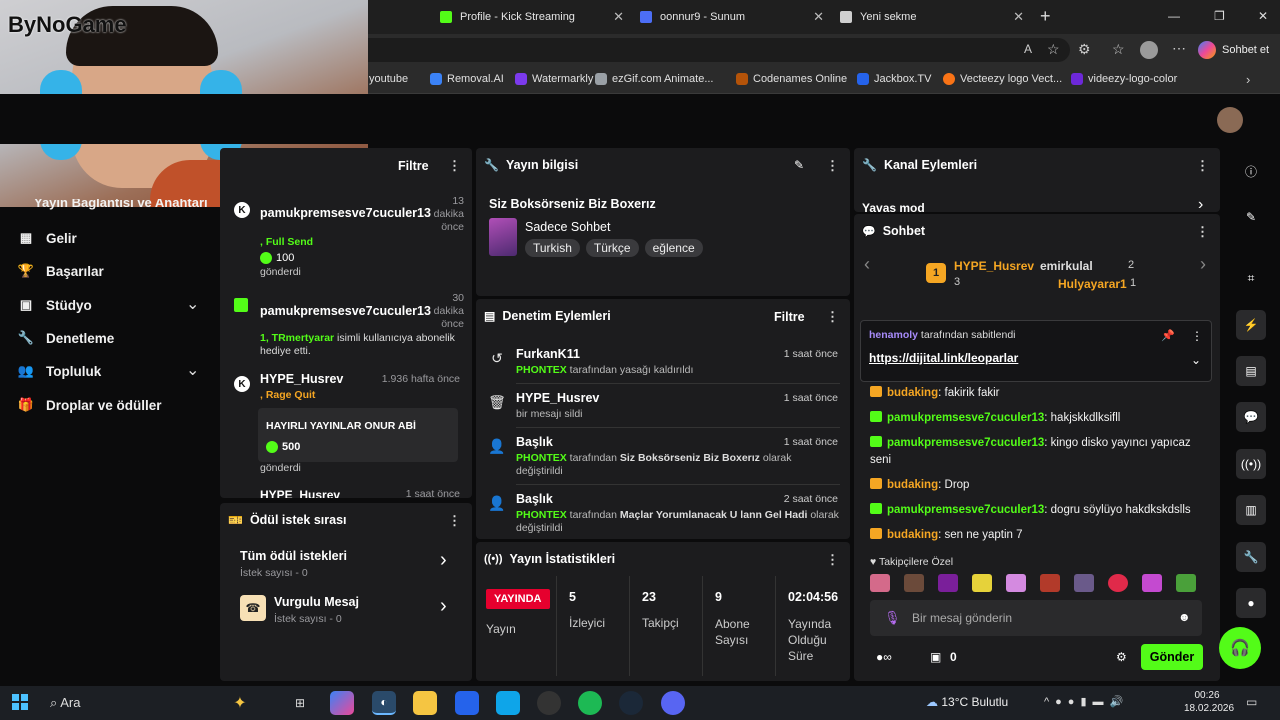  I want to click on broadcast-icon: ((•)), so click(1251, 464).